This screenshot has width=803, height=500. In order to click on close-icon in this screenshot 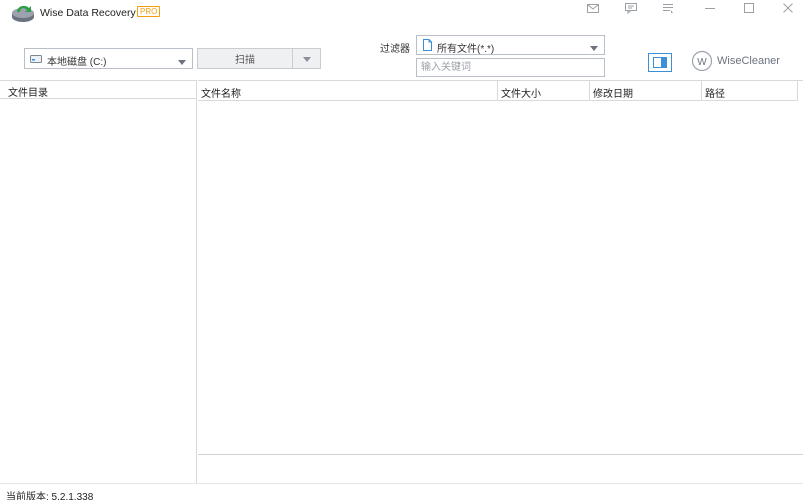, I will do `click(788, 8)`.